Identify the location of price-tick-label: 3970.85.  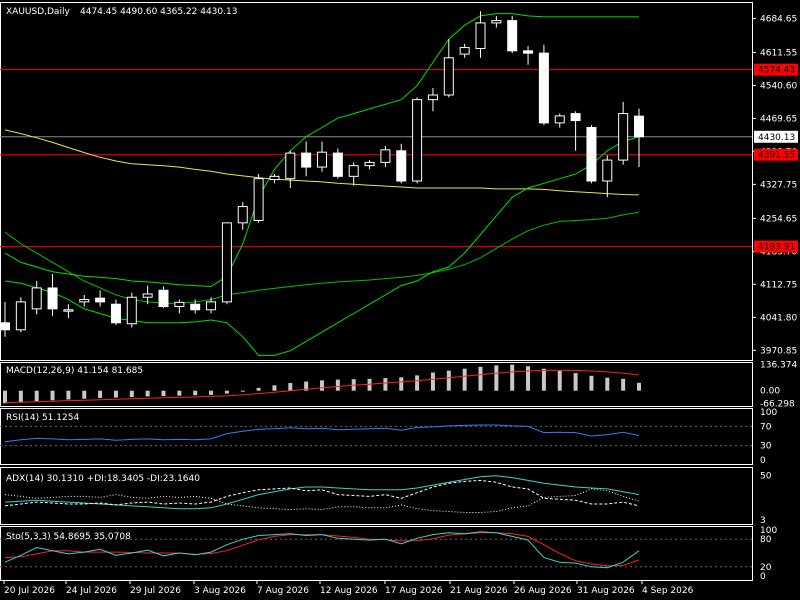
(778, 351).